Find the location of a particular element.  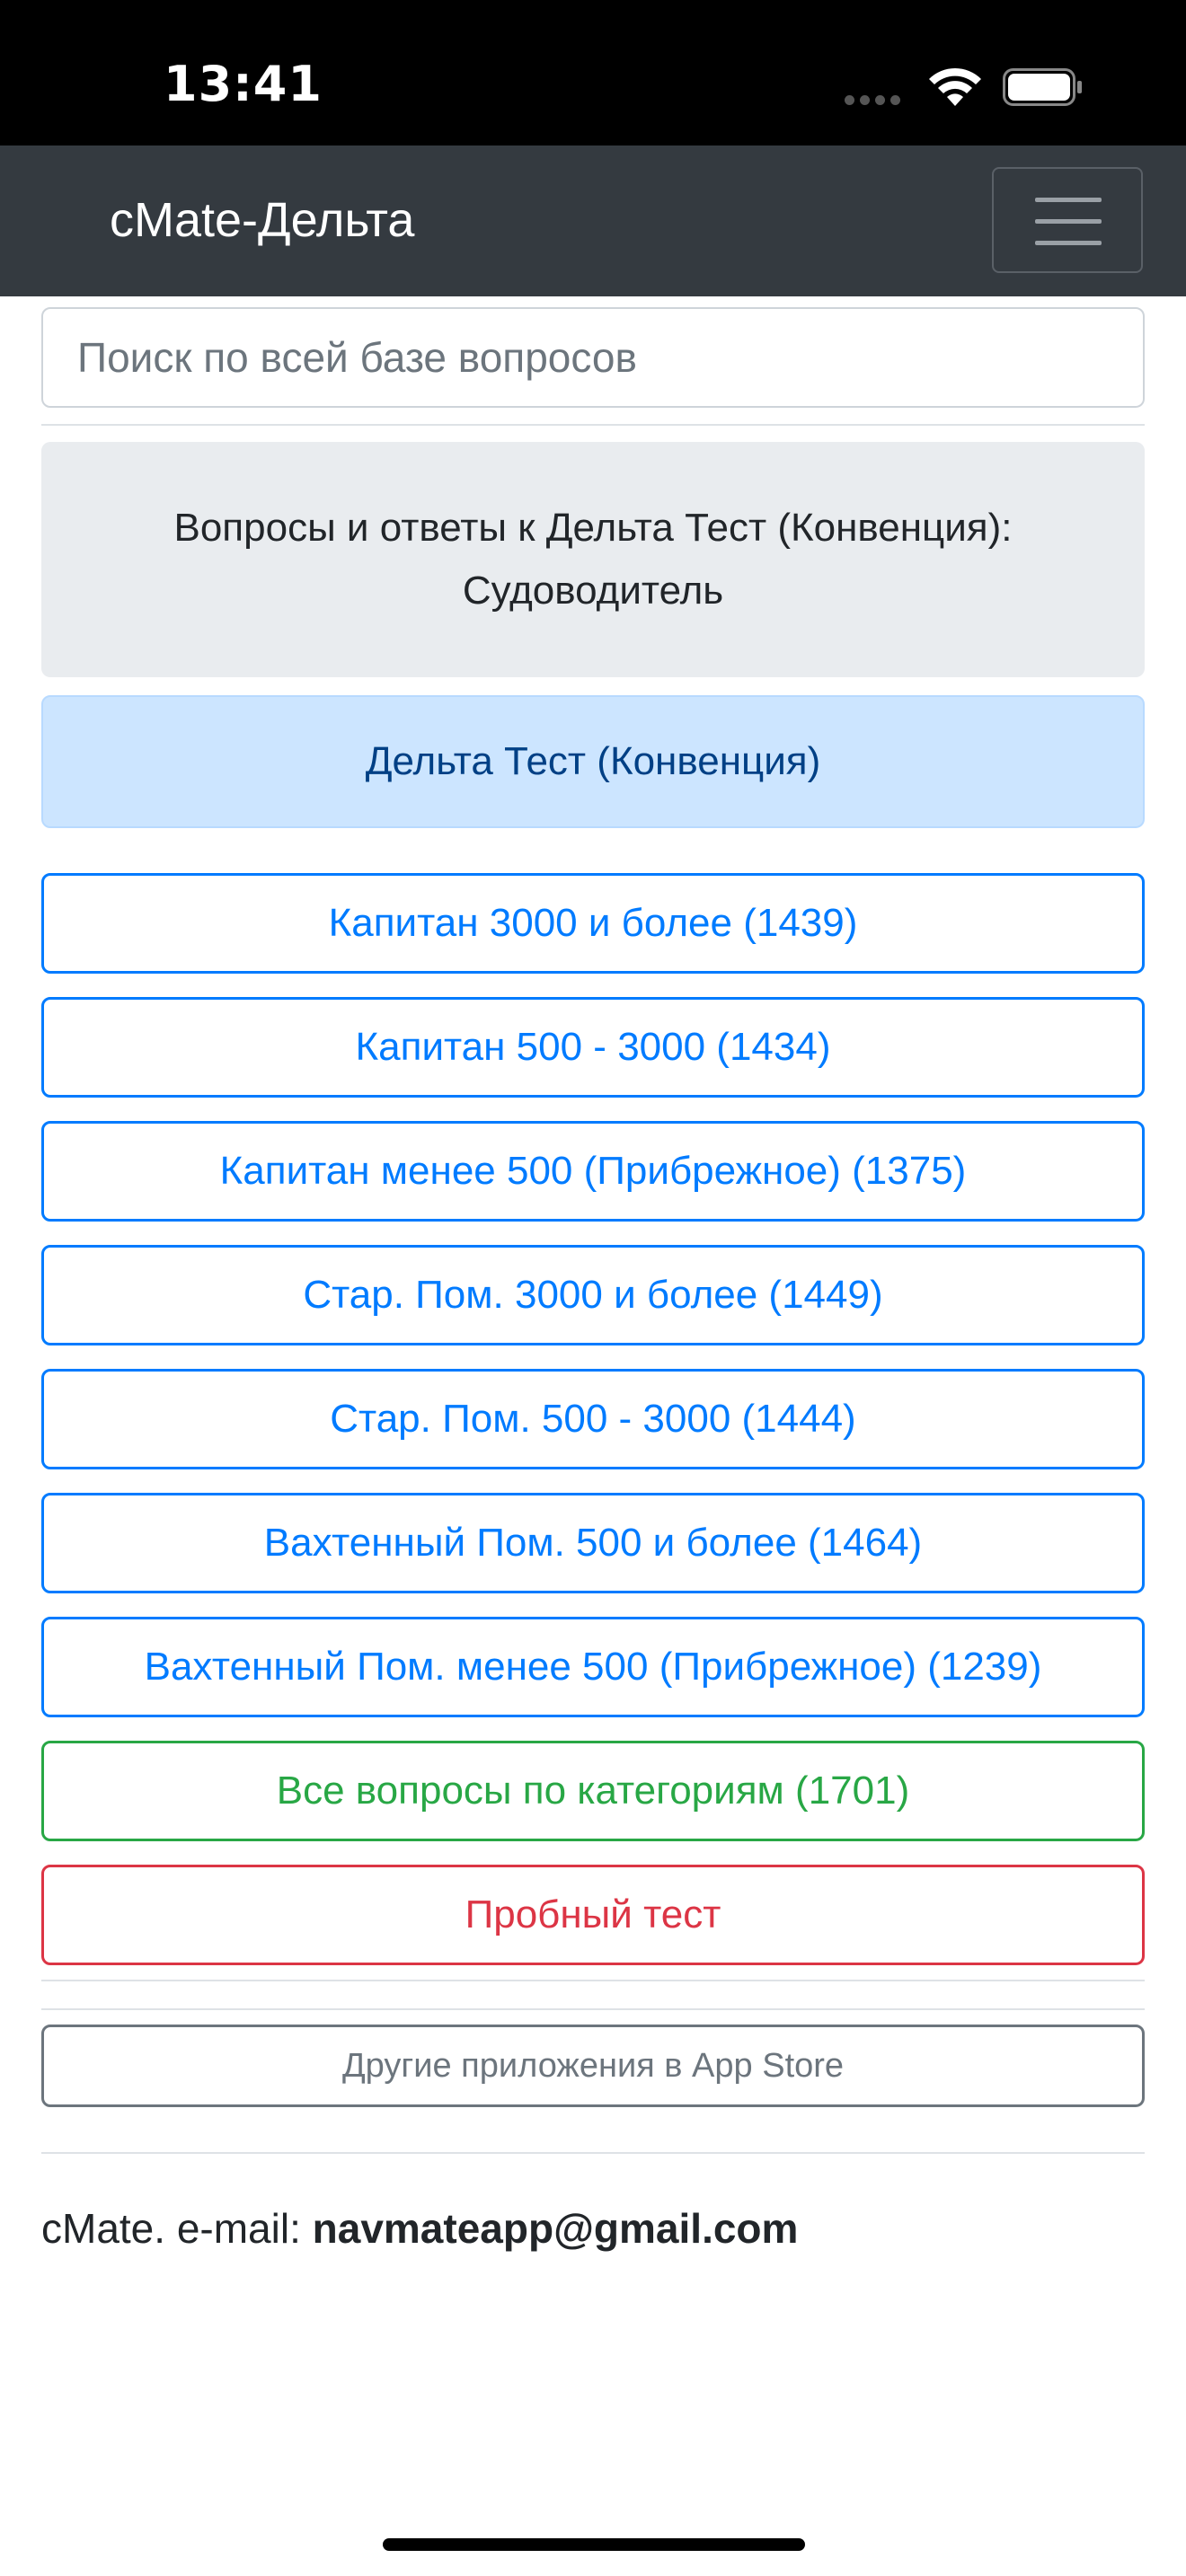

other-apps-button: Другие приложения в App Store is located at coordinates (593, 2066).